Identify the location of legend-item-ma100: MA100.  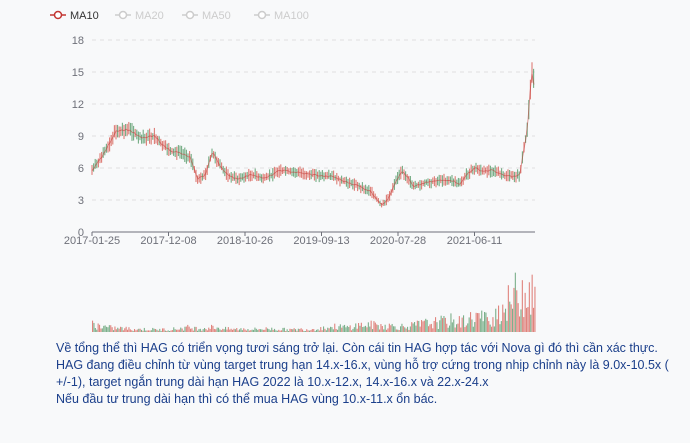
(281, 16).